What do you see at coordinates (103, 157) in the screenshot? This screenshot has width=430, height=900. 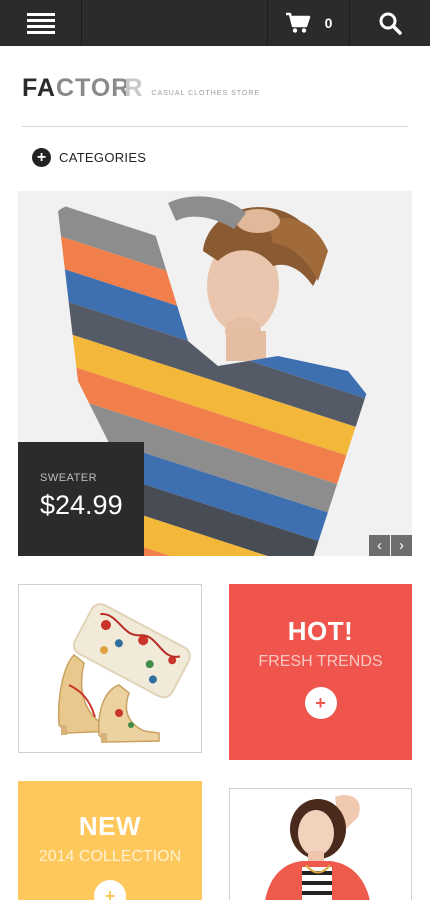 I see `categories-label: CATEGORIES` at bounding box center [103, 157].